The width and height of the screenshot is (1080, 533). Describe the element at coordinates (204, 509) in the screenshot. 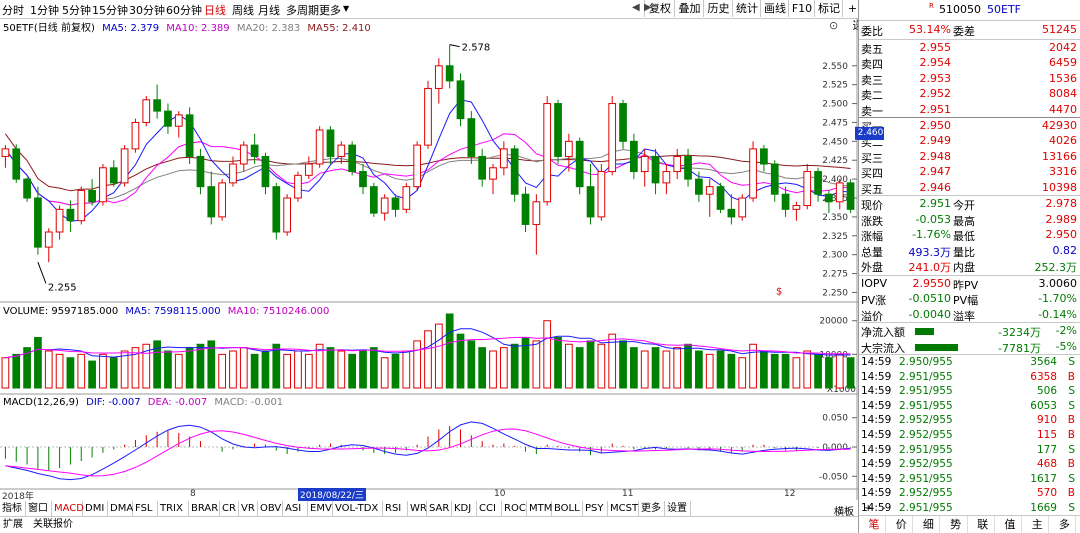

I see `indicator-tab-7: BRAR` at that location.